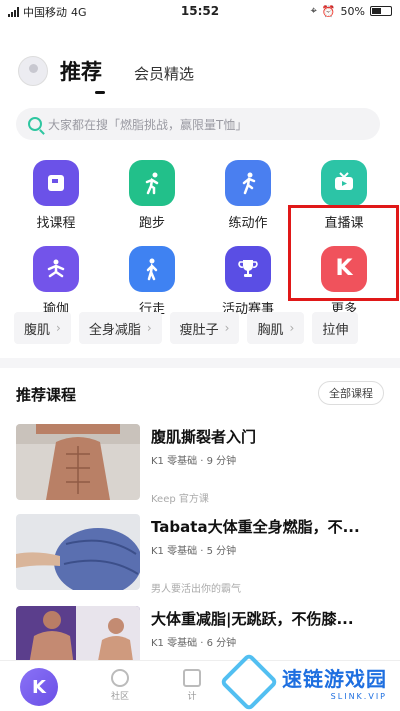 Image resolution: width=400 pixels, height=711 pixels. Describe the element at coordinates (248, 269) in the screenshot. I see `trophy-icon` at that location.